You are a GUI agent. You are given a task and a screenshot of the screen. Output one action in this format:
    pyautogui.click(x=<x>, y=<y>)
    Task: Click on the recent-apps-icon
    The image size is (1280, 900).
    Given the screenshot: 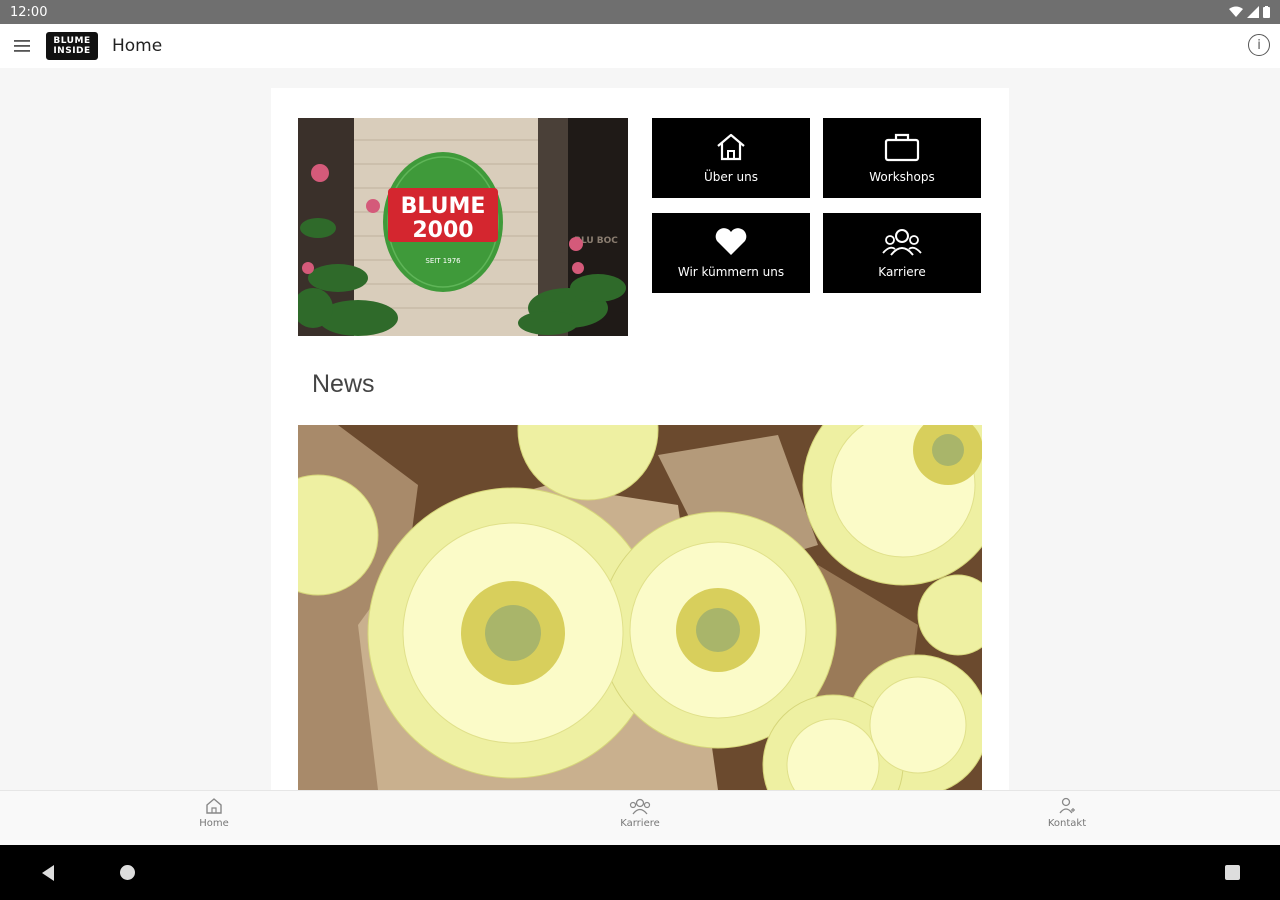 What is the action you would take?
    pyautogui.click(x=1232, y=872)
    